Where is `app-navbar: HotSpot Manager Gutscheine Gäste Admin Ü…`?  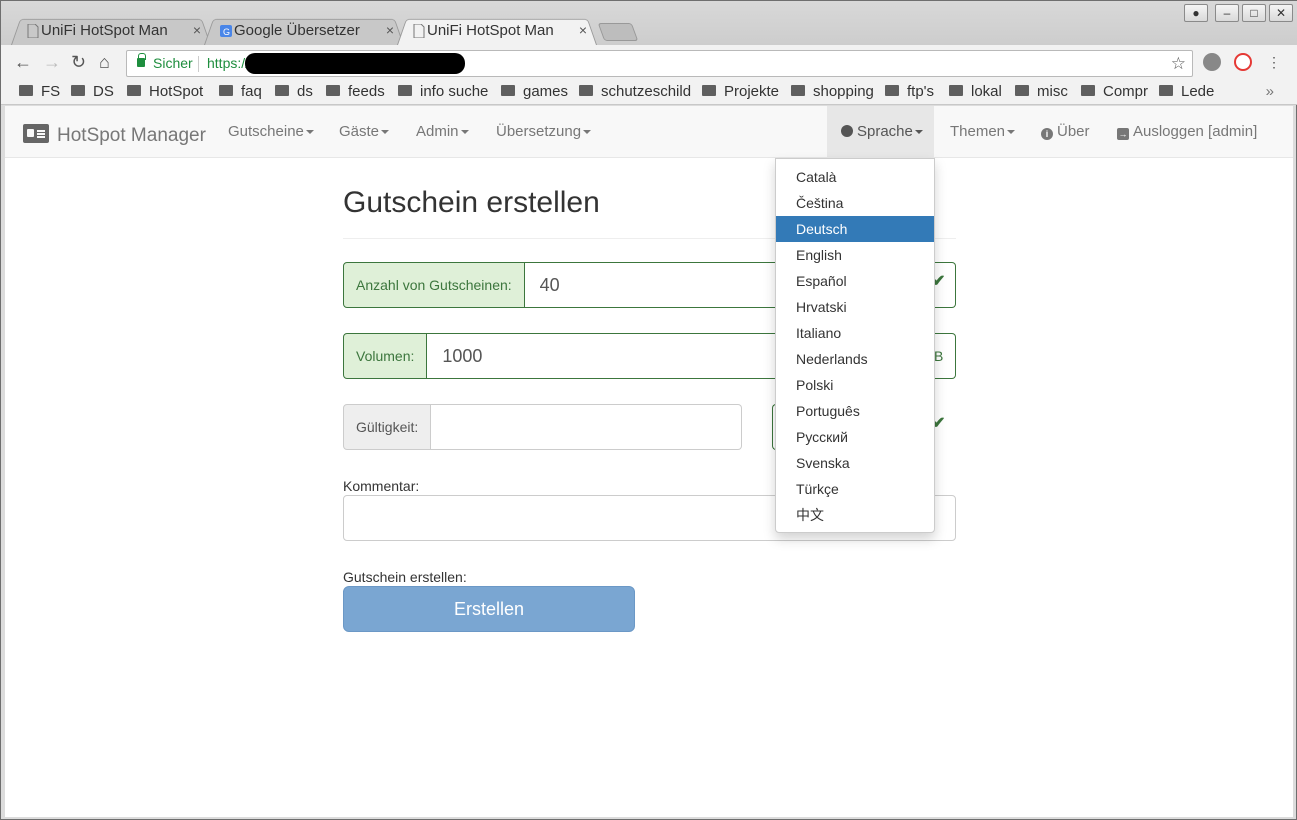
app-navbar: HotSpot Manager Gutscheine Gäste Admin Ü… is located at coordinates (649, 132).